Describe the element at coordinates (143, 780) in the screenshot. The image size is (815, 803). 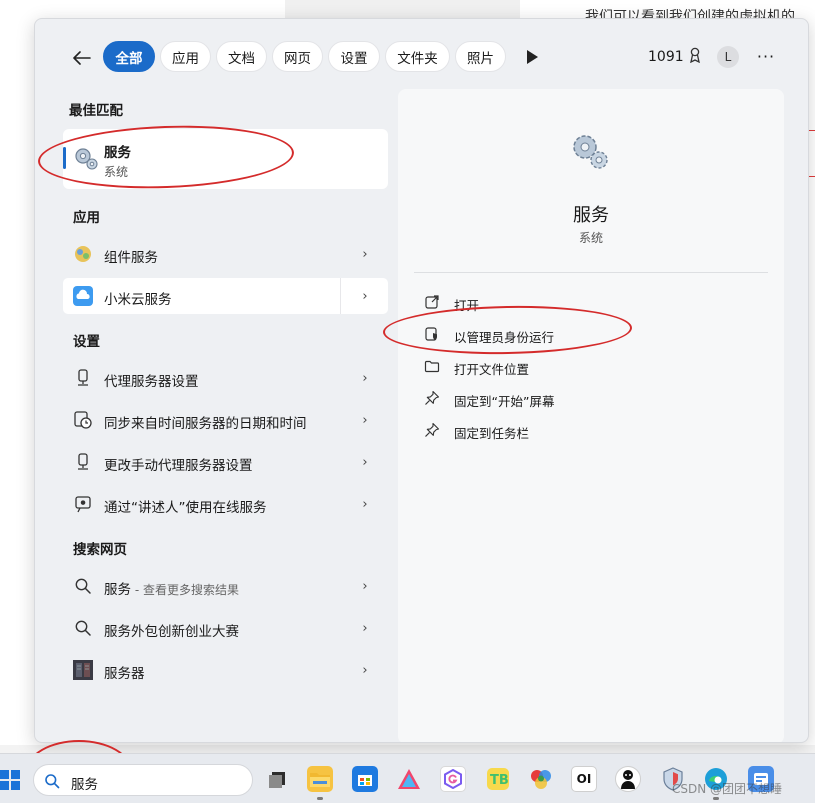
I see `taskbar-search-input: 服务` at that location.